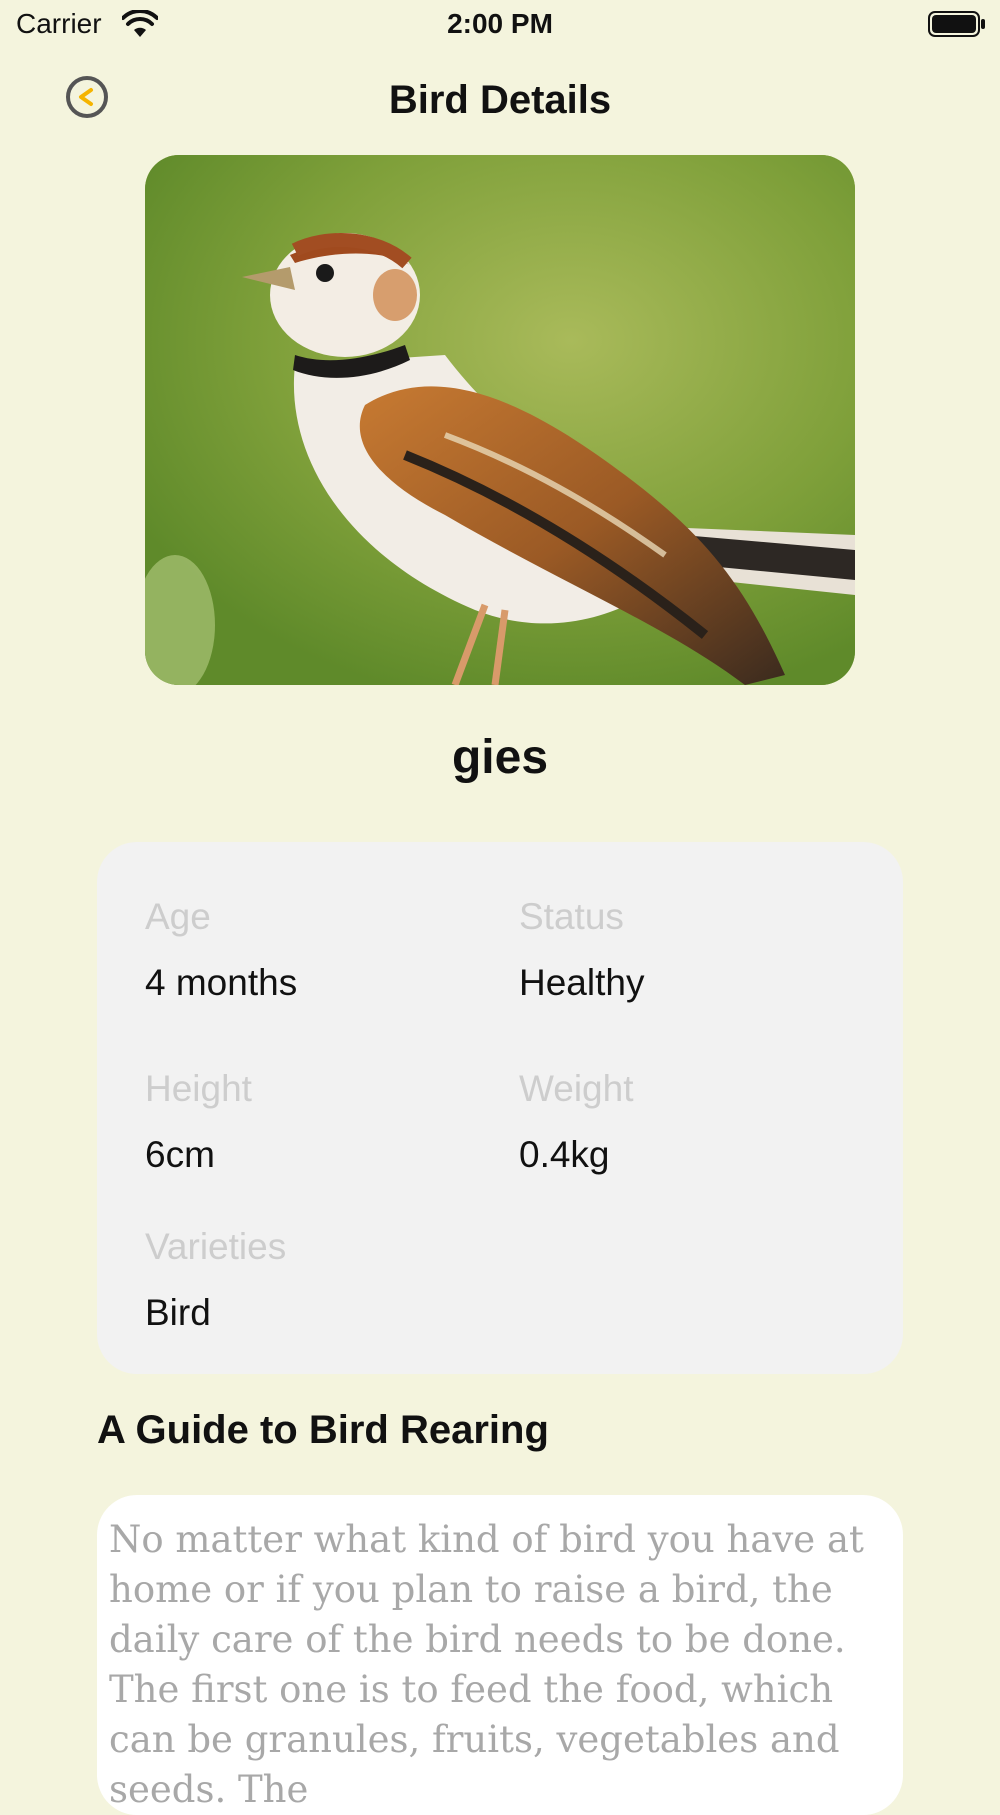 This screenshot has height=1815, width=1000. I want to click on height-cell: Height 6cm, so click(325, 1122).